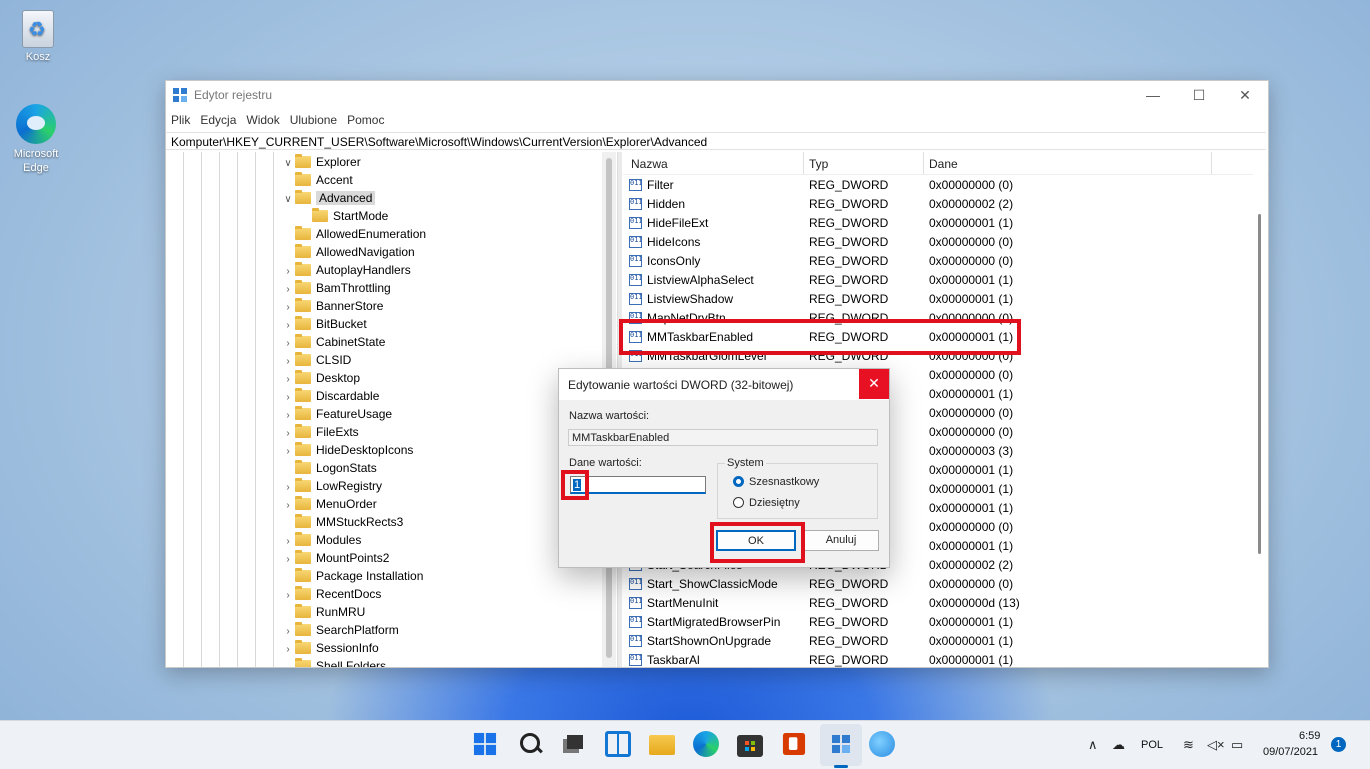  Describe the element at coordinates (330, 648) in the screenshot. I see `tree-item: › SessionInfo` at that location.